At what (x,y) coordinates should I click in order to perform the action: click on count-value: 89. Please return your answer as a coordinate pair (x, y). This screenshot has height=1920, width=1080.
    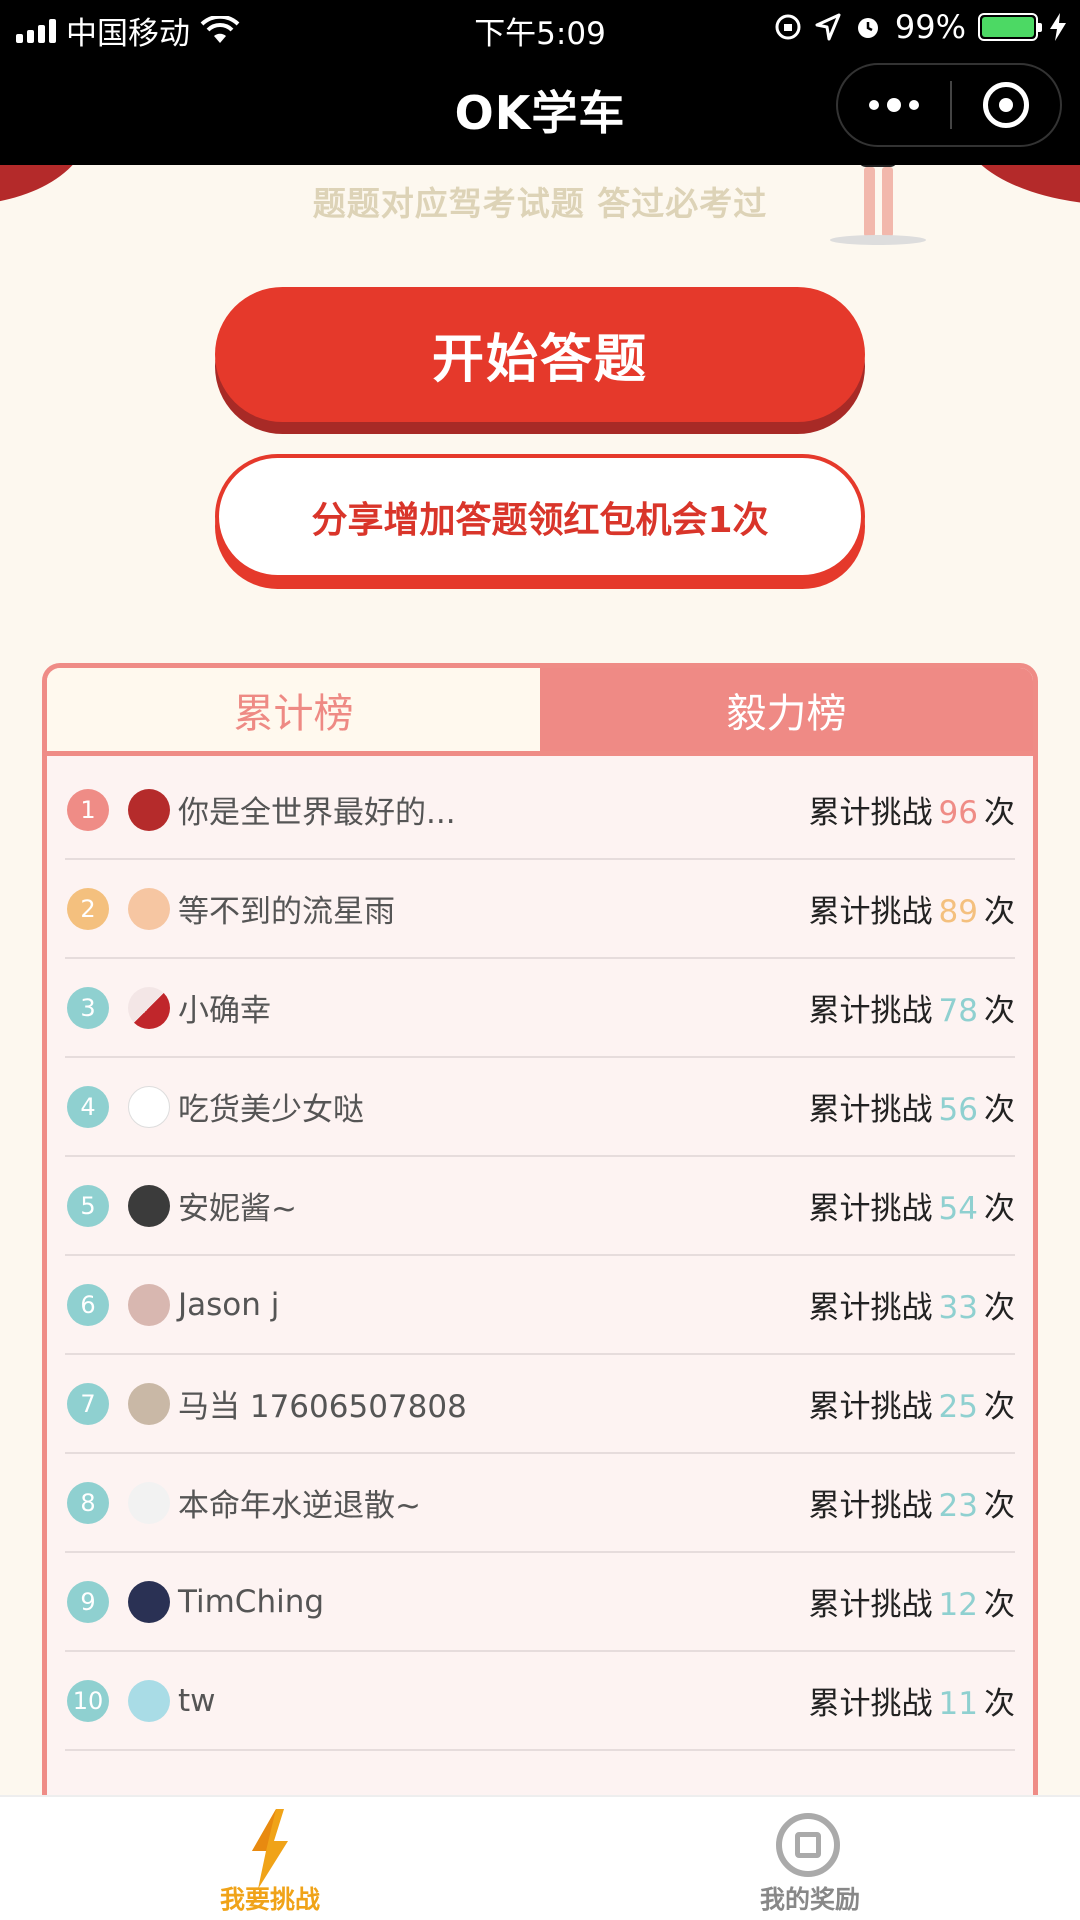
    Looking at the image, I should click on (958, 912).